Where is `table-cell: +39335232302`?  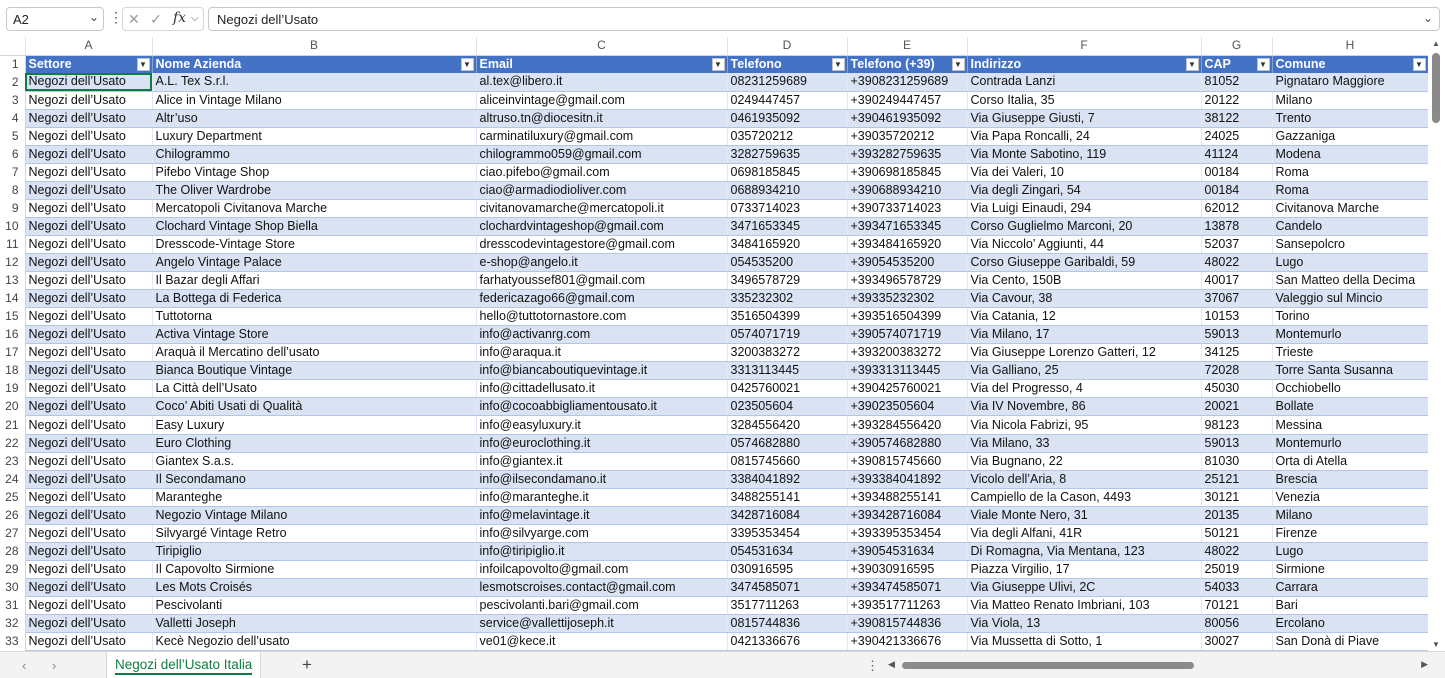 table-cell: +39335232302 is located at coordinates (907, 299).